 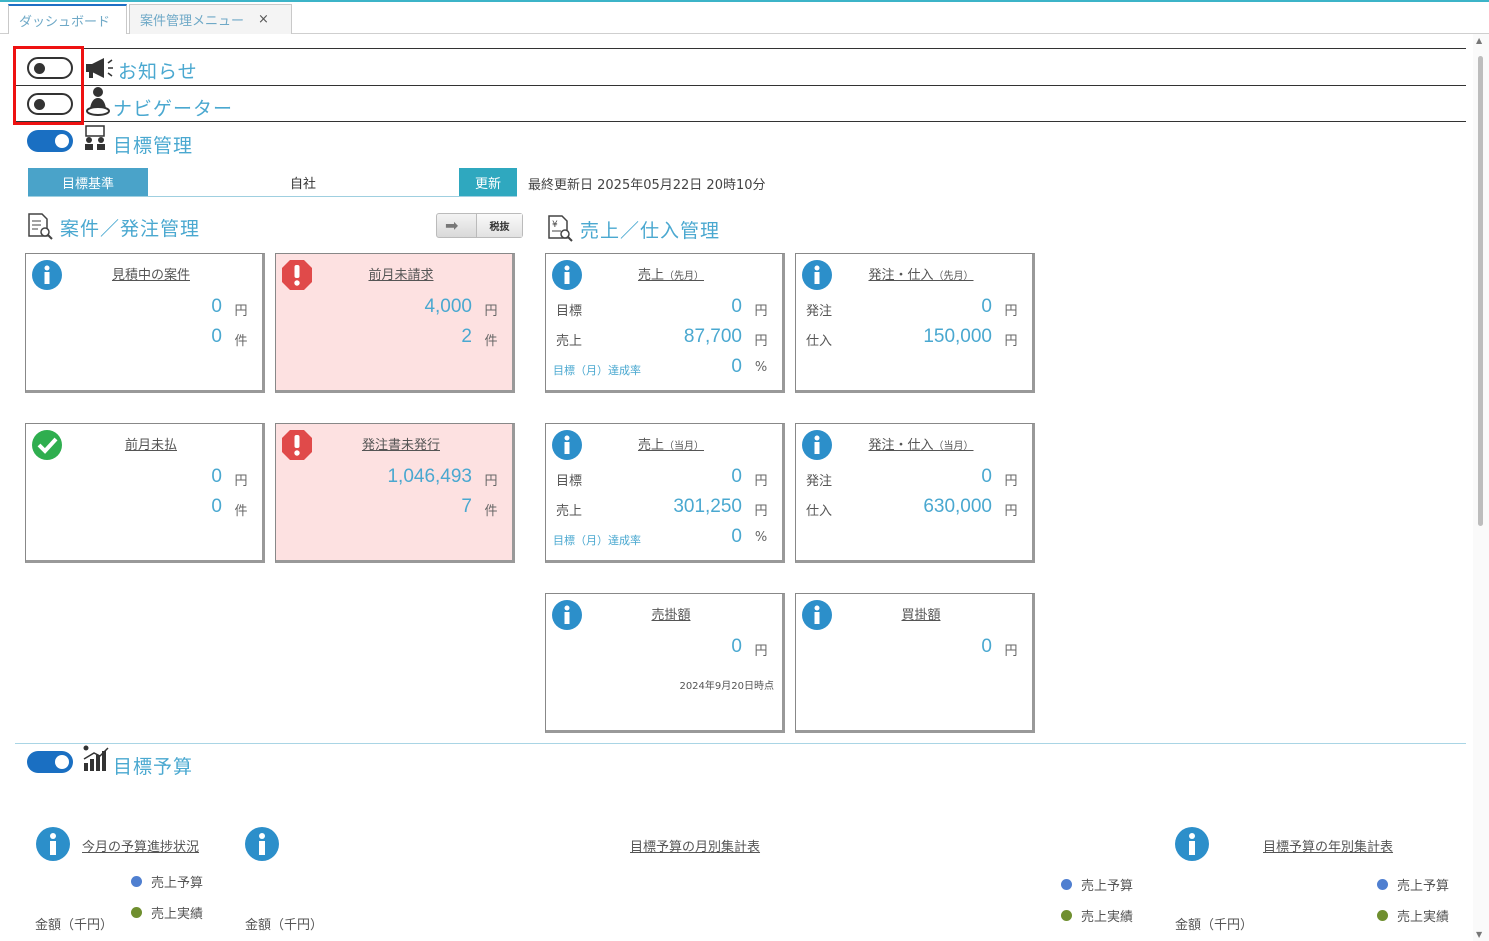 I want to click on budget-toggle, so click(x=50, y=762).